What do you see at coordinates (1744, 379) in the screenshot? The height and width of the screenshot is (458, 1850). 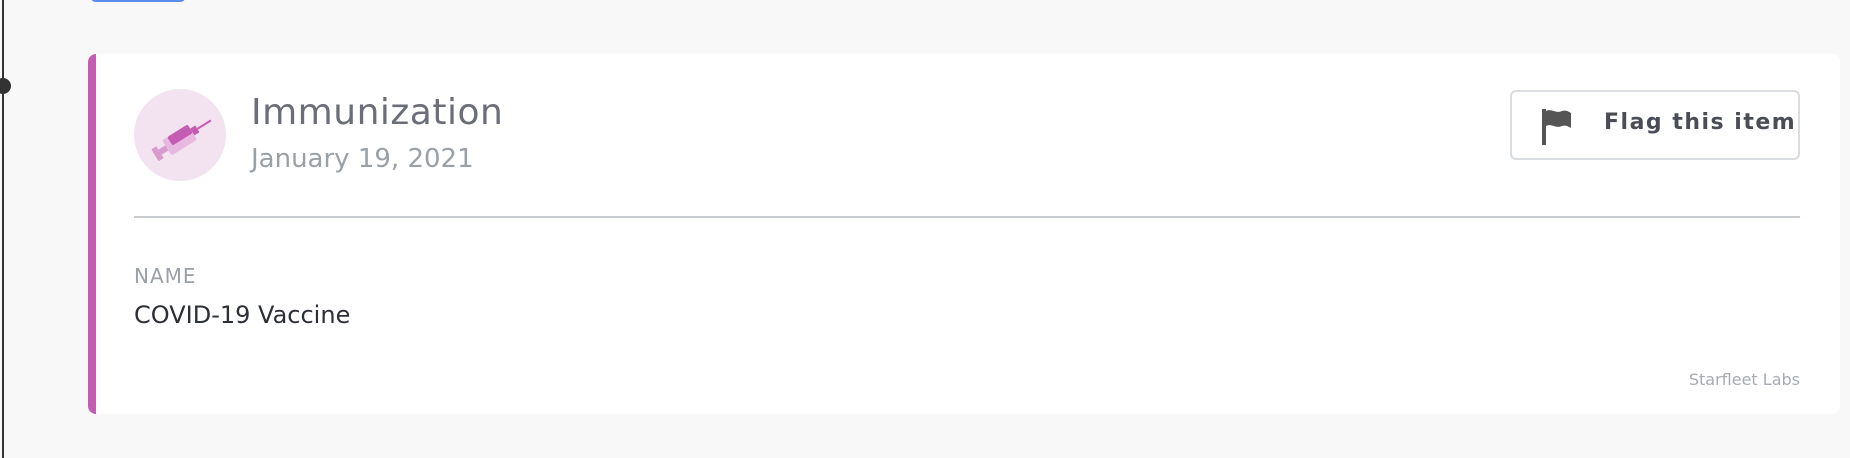 I see `card-source: Starfleet Labs` at bounding box center [1744, 379].